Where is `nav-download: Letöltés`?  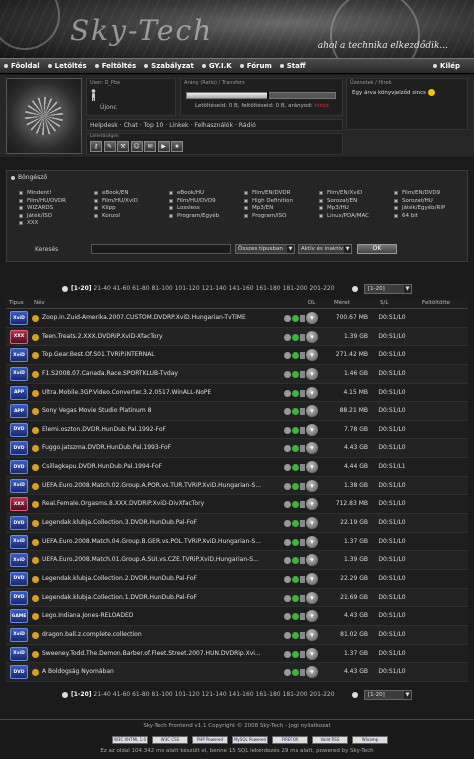 nav-download: Letöltés is located at coordinates (67, 66).